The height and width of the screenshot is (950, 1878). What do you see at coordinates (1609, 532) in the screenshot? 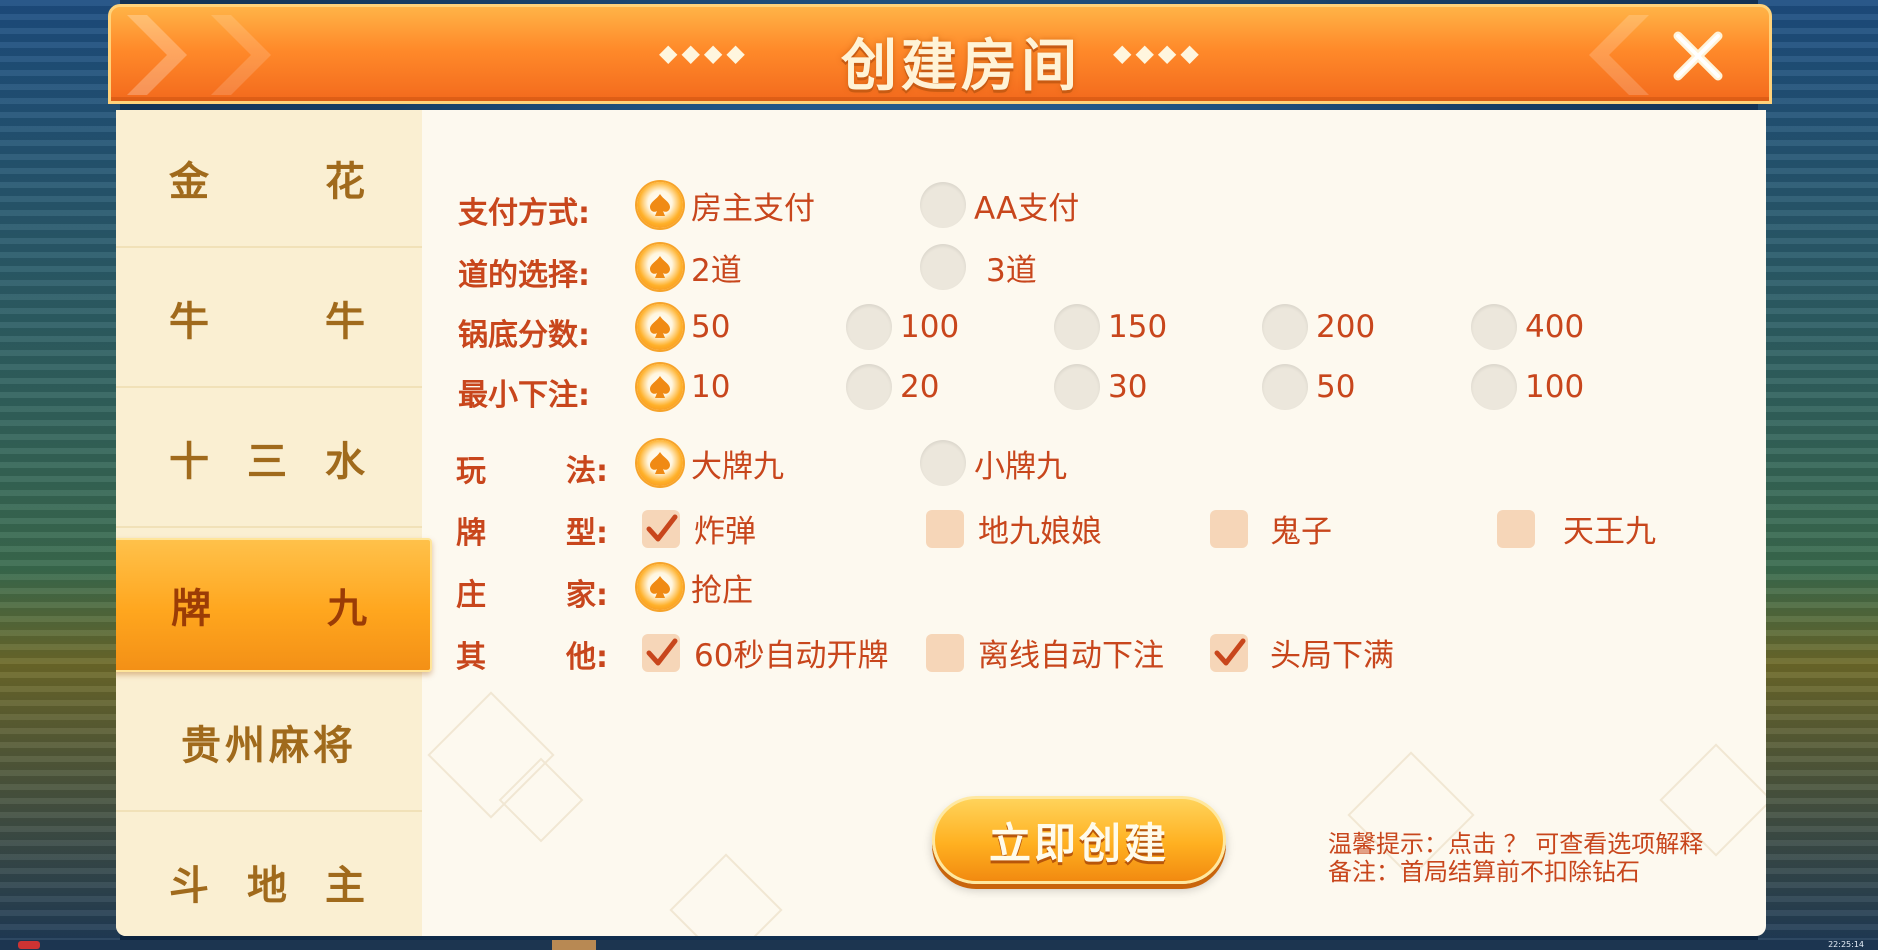
I see `option-label: 天王九` at bounding box center [1609, 532].